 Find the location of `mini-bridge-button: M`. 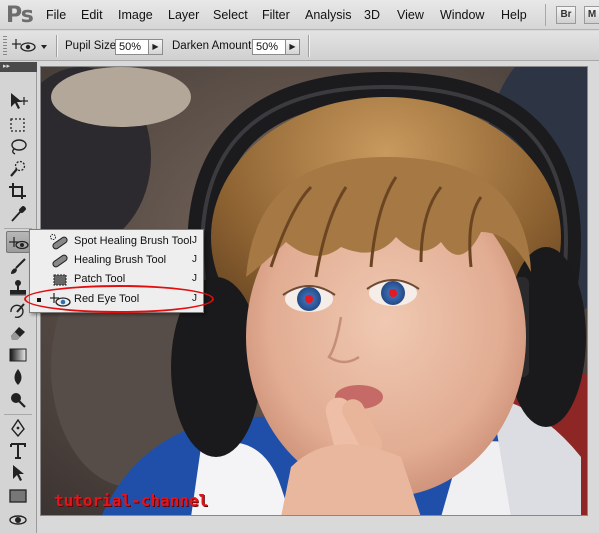

mini-bridge-button: M is located at coordinates (591, 15).